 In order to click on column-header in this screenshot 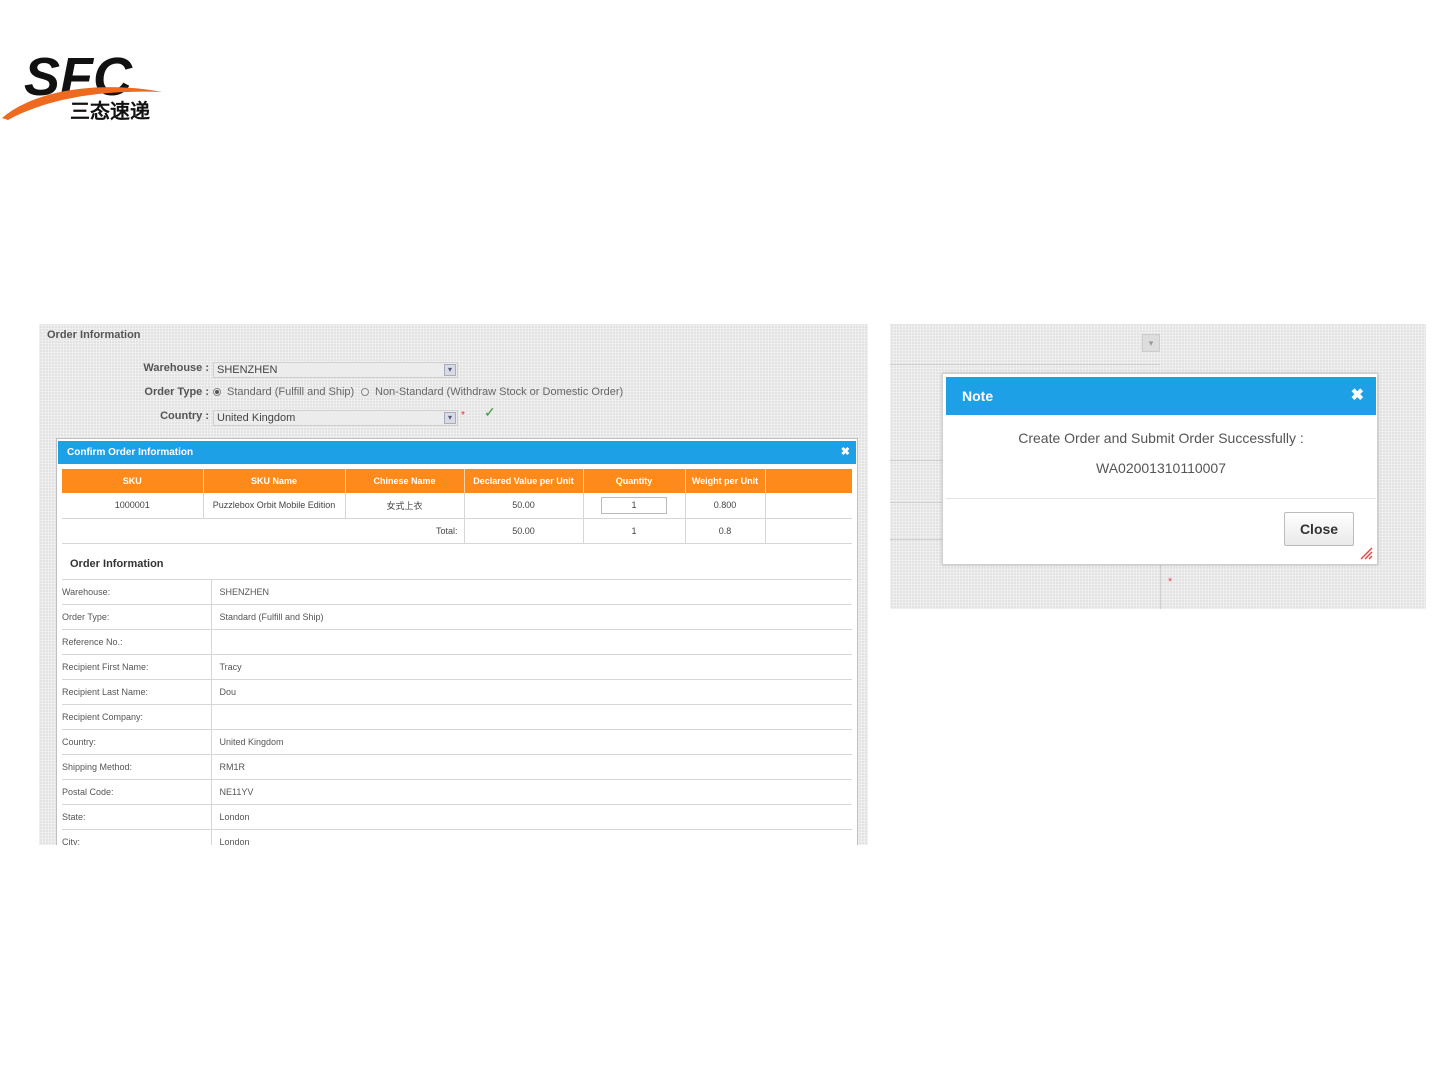, I will do `click(808, 481)`.